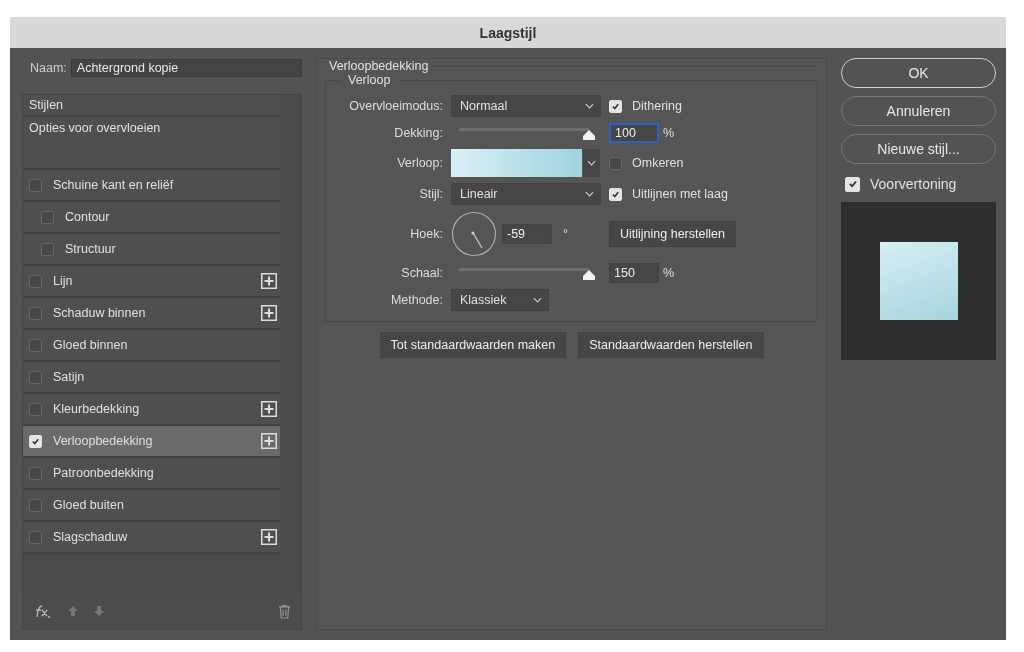  Describe the element at coordinates (91, 537) in the screenshot. I see `style-label: Slagschaduw` at that location.